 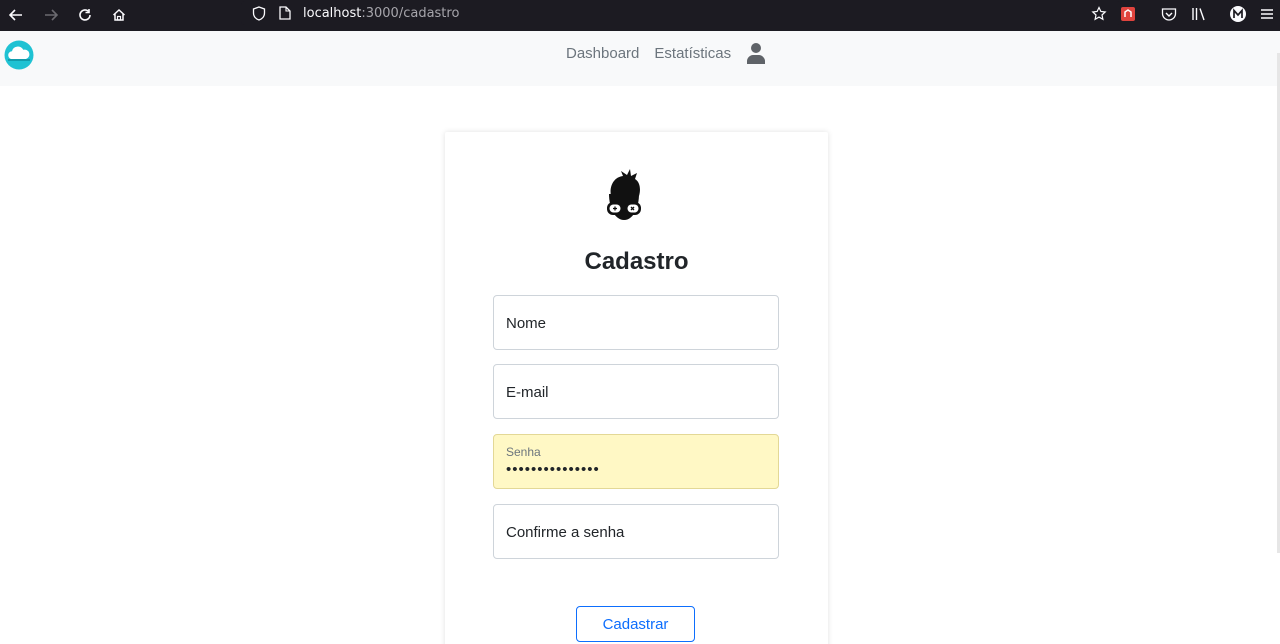 I want to click on nav-link-dashboard: Dashboard, so click(x=602, y=53).